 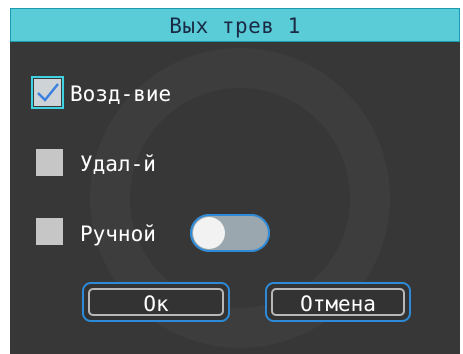 I want to click on manual-toggle-switch, so click(x=230, y=233).